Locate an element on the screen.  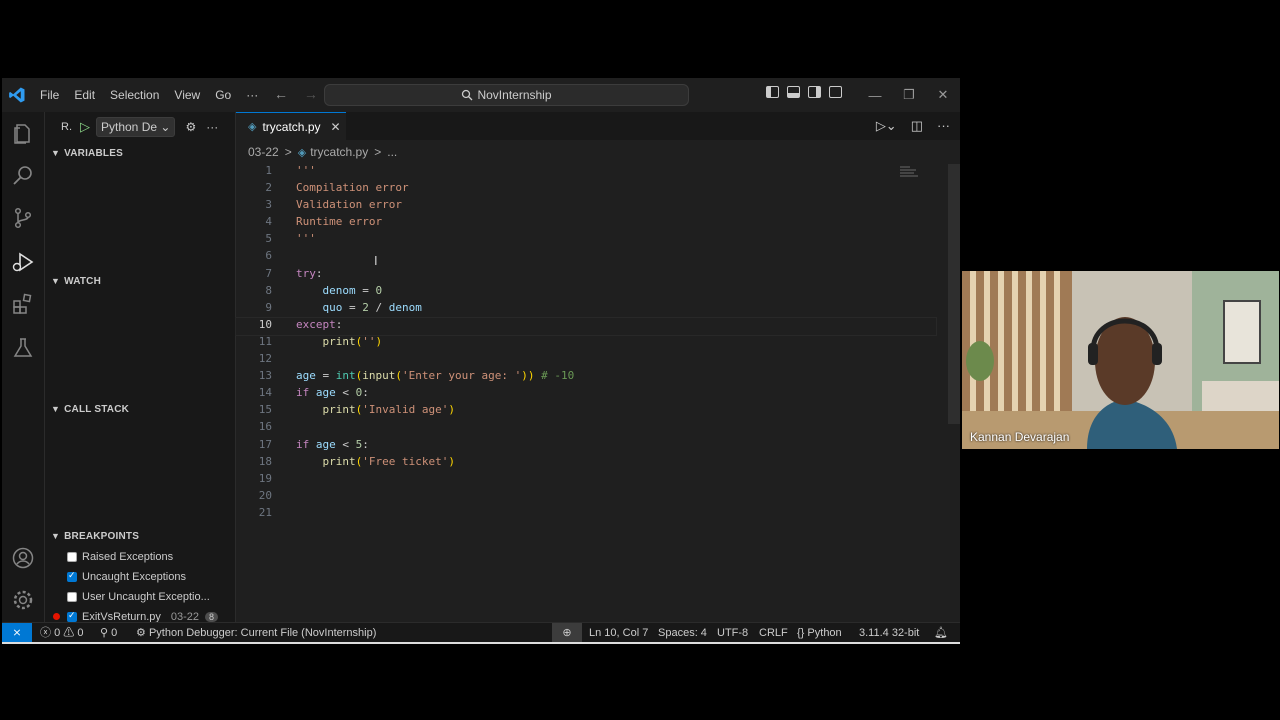
breakpoint-item: Uncaught Exceptions is located at coordinates (140, 577).